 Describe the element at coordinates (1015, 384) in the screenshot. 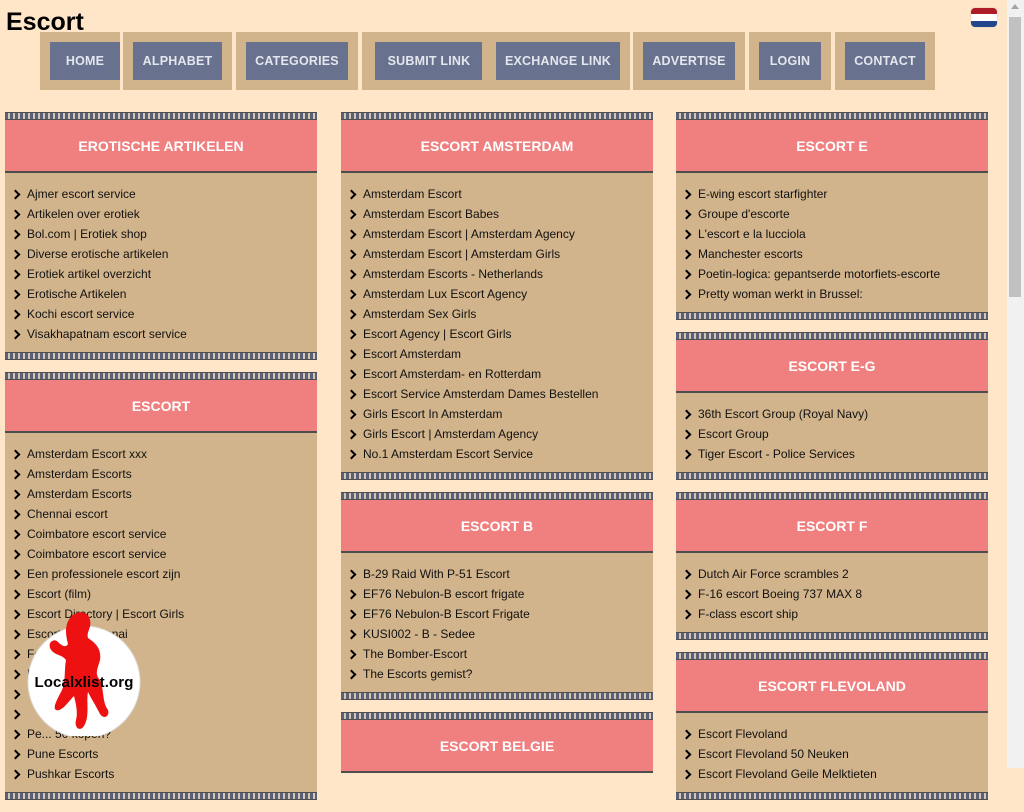

I see `vertical-scrollbar` at that location.